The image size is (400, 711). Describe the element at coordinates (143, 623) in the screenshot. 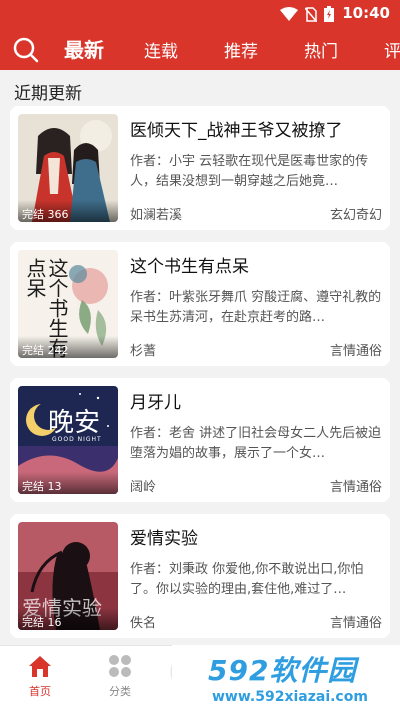

I see `book-author: 佚名` at that location.